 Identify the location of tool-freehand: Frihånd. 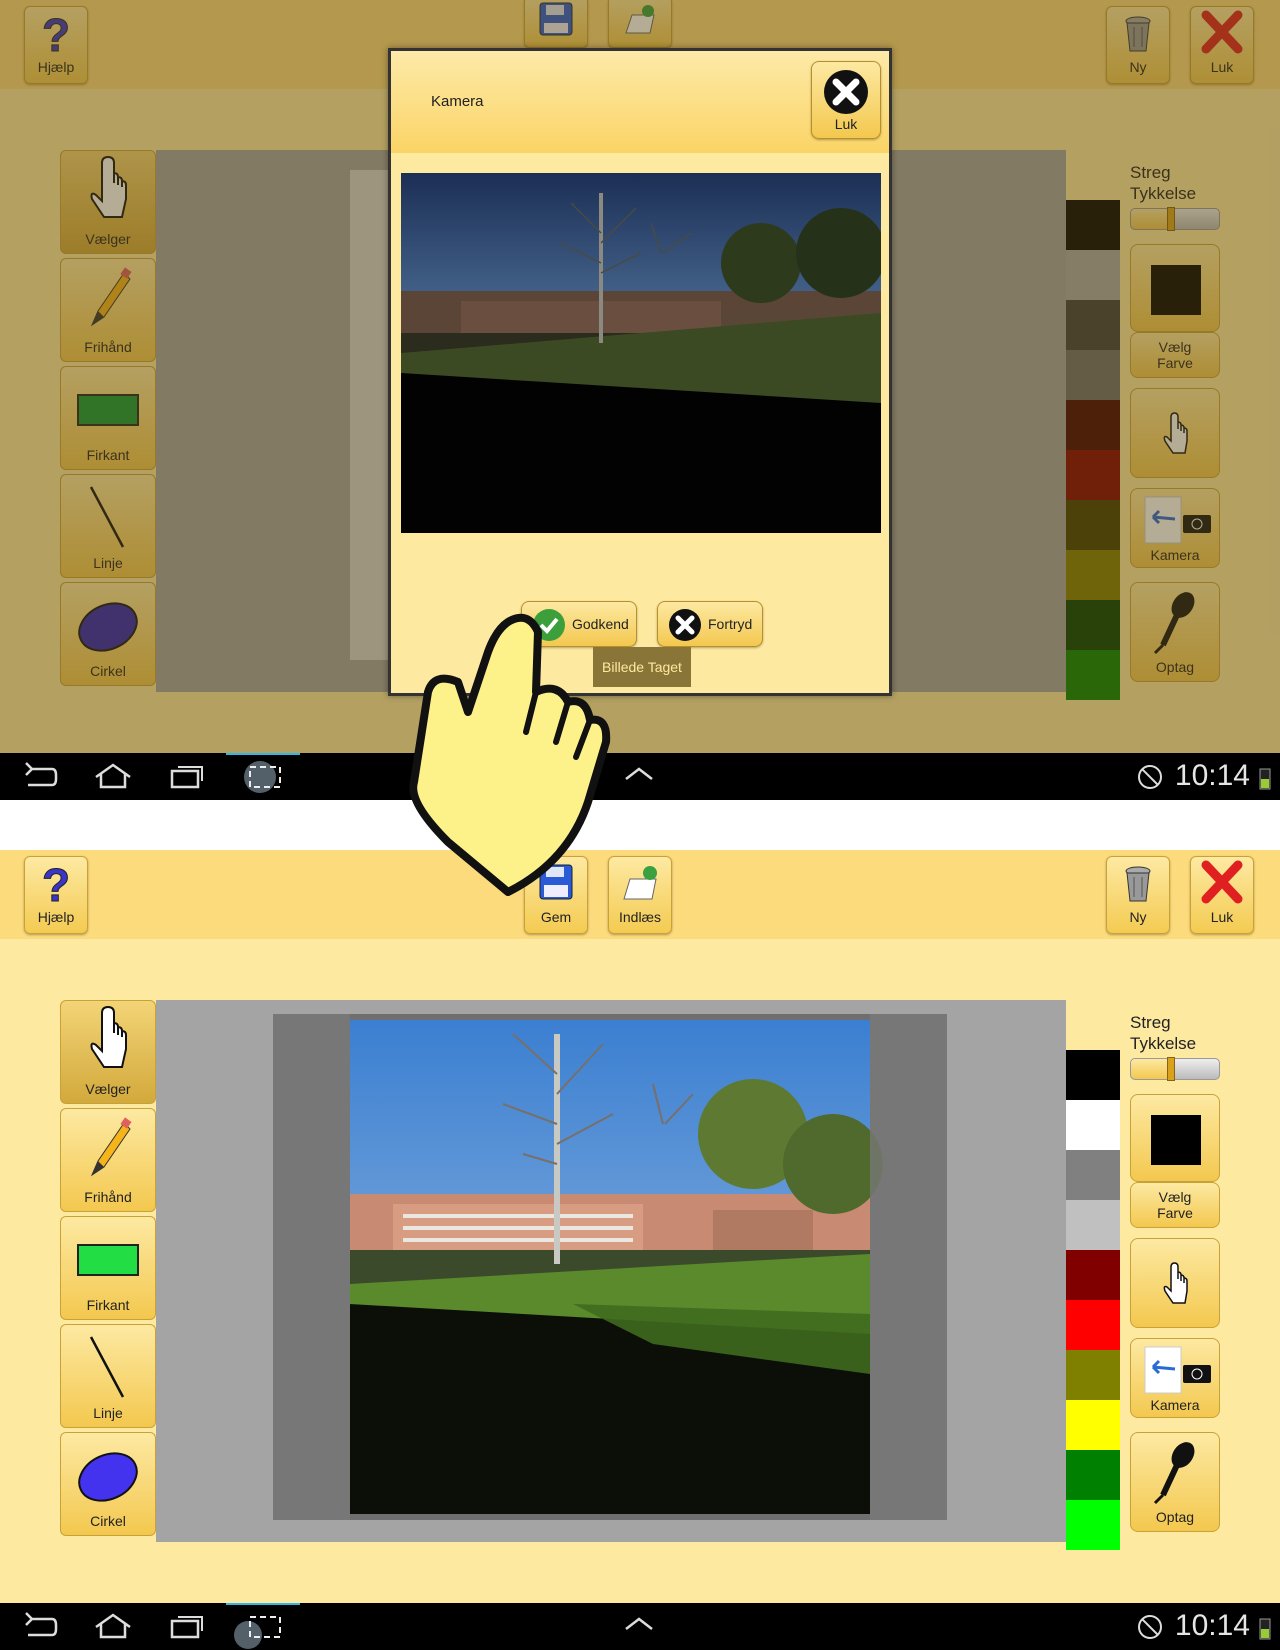
(108, 1160).